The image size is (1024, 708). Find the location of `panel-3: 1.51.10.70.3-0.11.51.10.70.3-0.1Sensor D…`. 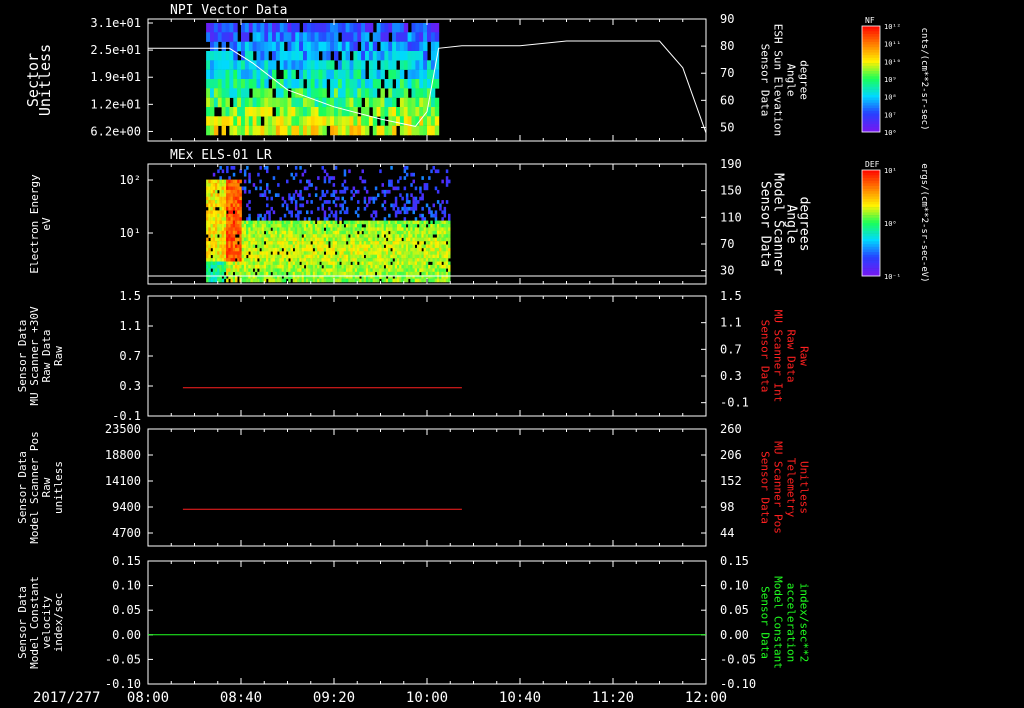

panel-3: 1.51.10.70.3-0.11.51.10.70.3-0.1Sensor D… is located at coordinates (413, 356).